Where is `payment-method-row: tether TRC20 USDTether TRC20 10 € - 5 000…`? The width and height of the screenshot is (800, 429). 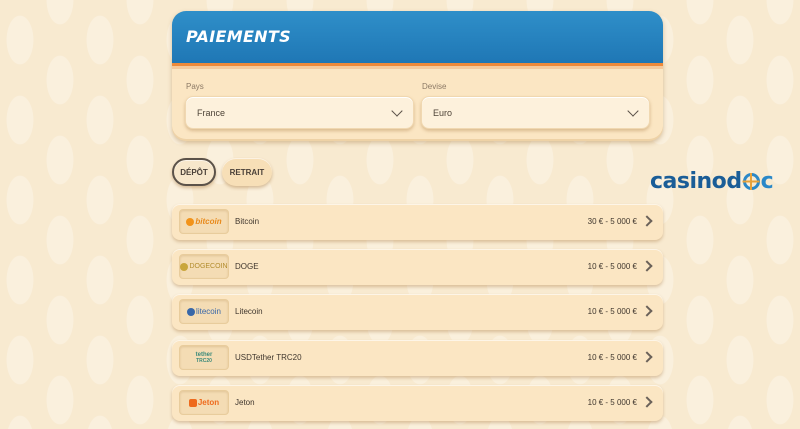 payment-method-row: tether TRC20 USDTether TRC20 10 € - 5 000… is located at coordinates (417, 358).